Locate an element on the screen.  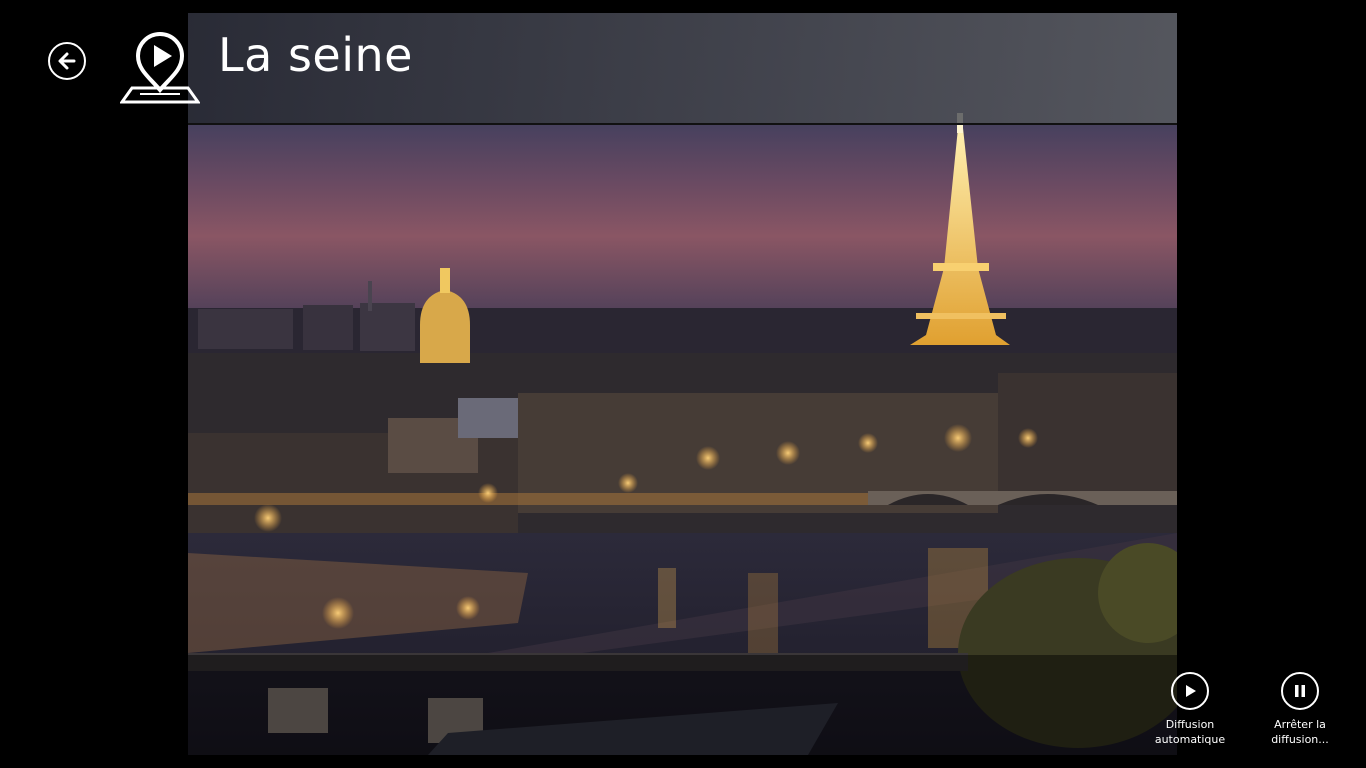
autoplay-label: Diffusion automatique is located at coordinates (1190, 732).